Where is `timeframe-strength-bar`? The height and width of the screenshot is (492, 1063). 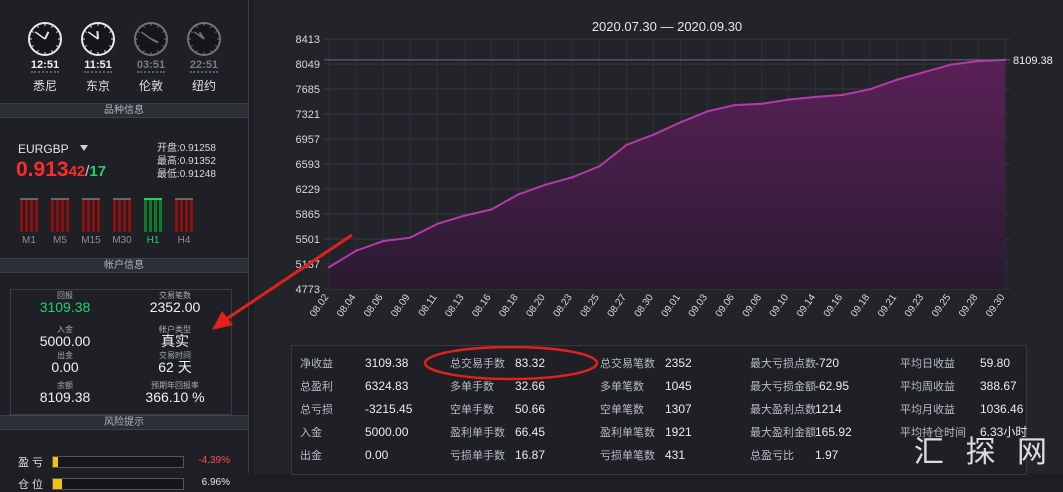 timeframe-strength-bar is located at coordinates (91, 215).